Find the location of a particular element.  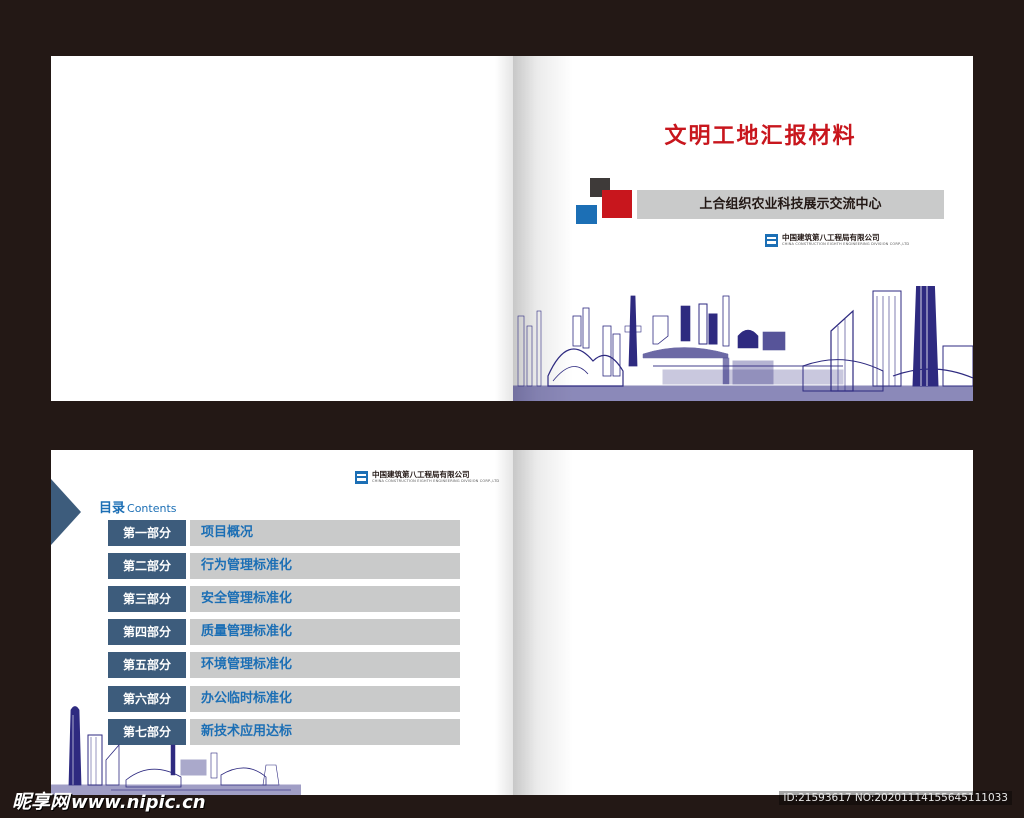

toc-item-title: 环境管理标准化 is located at coordinates (325, 665).